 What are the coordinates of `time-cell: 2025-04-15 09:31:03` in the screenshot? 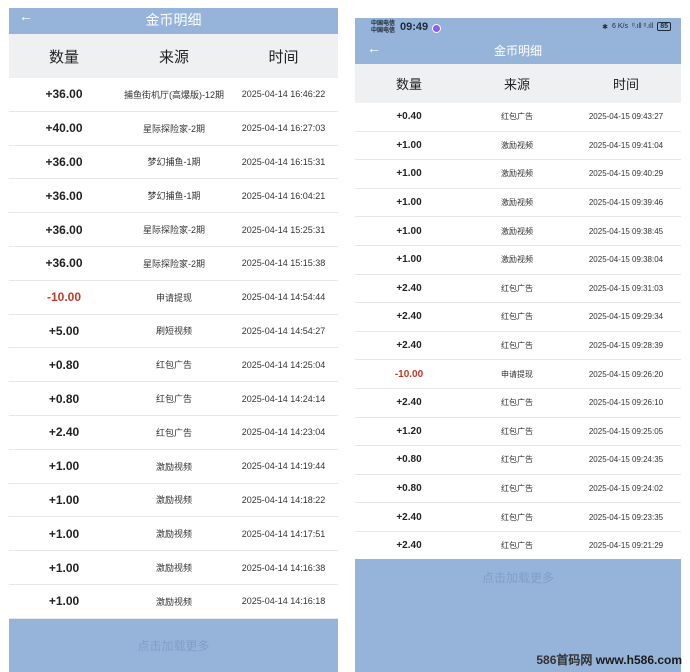 It's located at (626, 288).